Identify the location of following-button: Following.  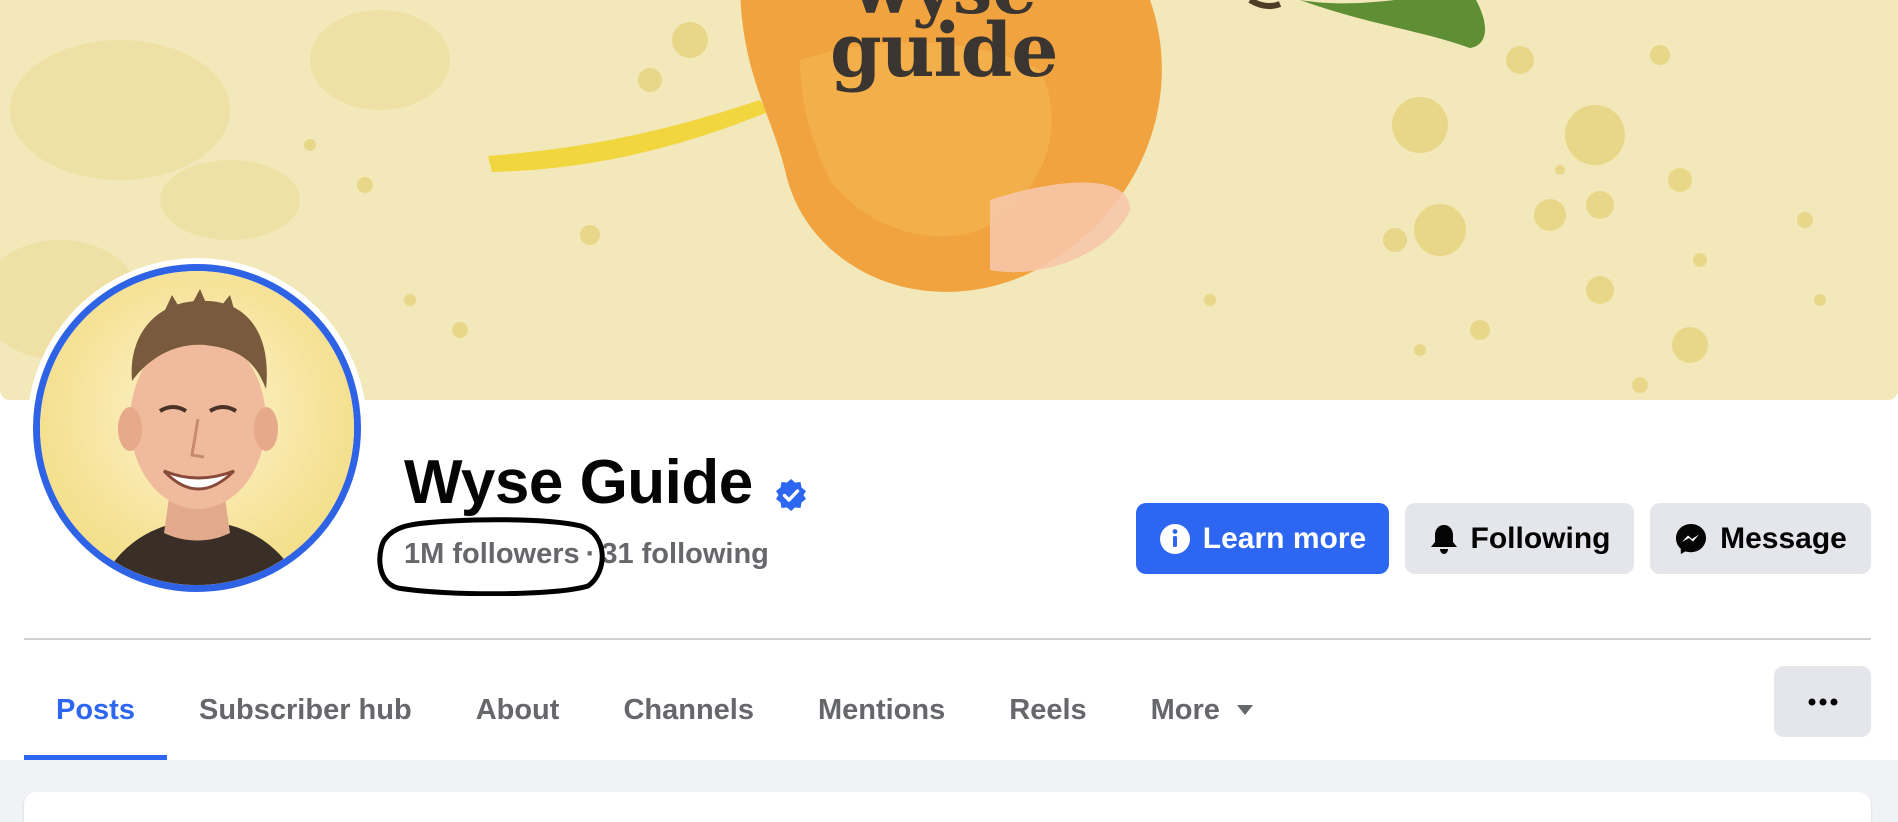
(1519, 538).